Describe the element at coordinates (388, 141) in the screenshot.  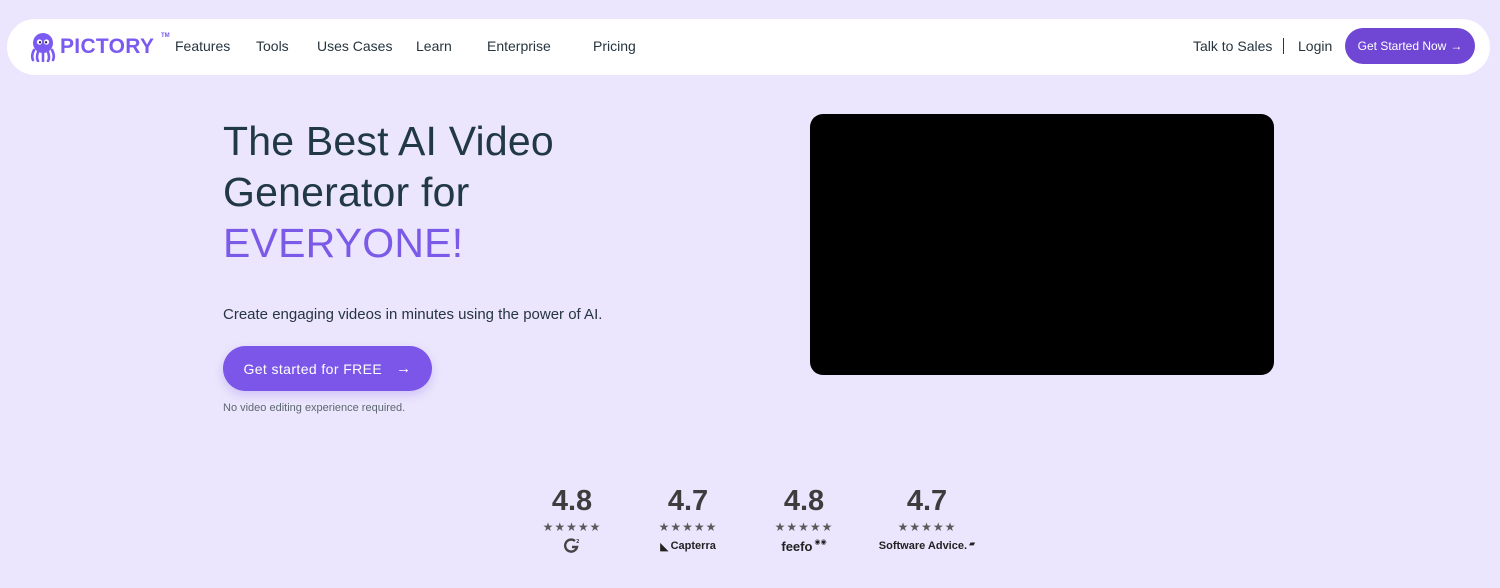
I see `hero-title-line1: The Best AI Video` at that location.